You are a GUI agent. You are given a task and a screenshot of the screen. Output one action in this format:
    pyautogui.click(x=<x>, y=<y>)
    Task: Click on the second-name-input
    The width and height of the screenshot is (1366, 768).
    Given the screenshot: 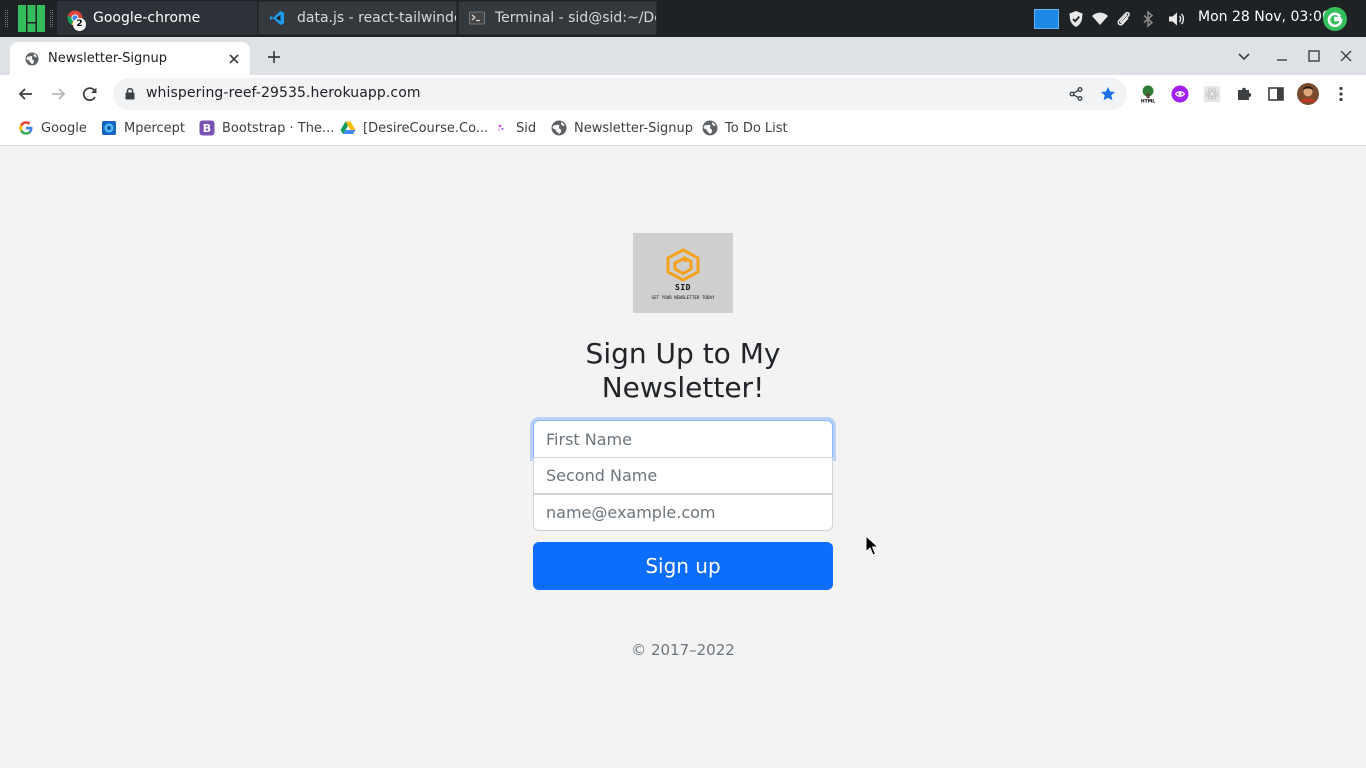 What is the action you would take?
    pyautogui.click(x=683, y=475)
    